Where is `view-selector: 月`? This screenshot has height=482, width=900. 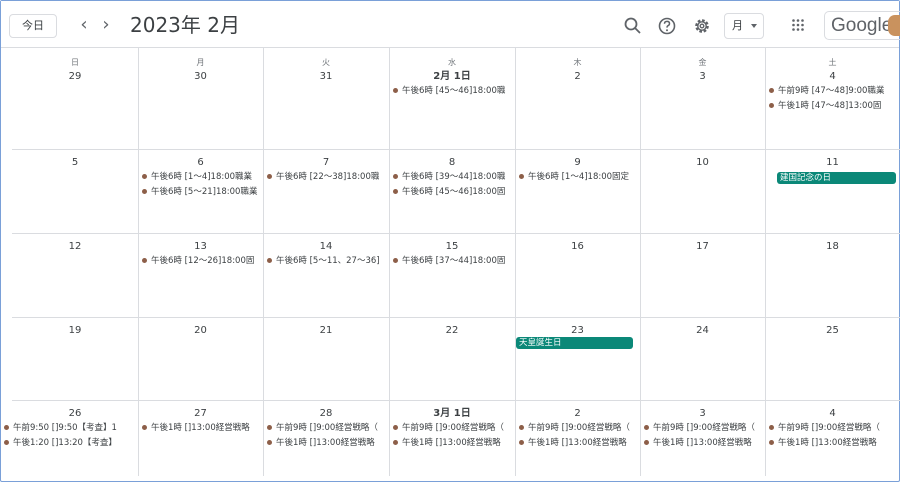 view-selector: 月 is located at coordinates (744, 26).